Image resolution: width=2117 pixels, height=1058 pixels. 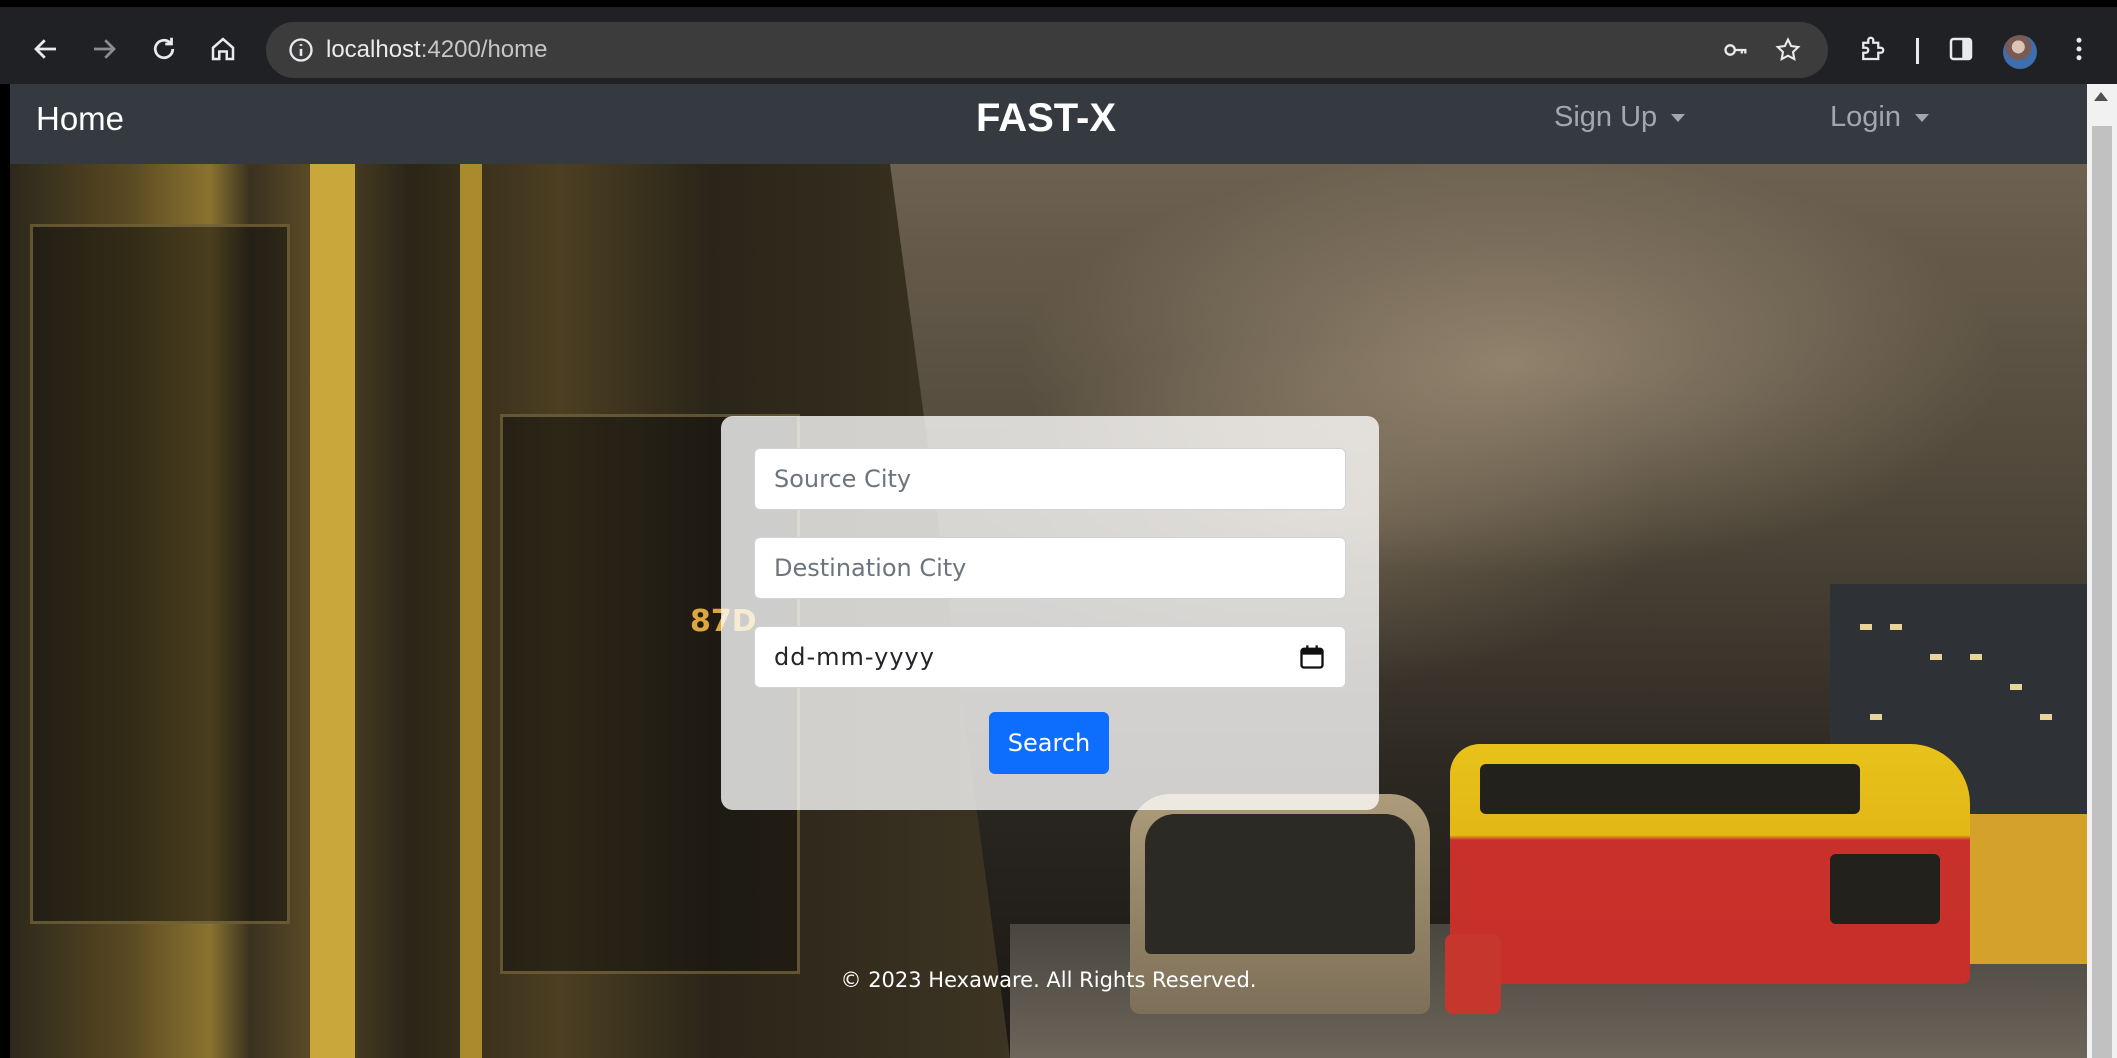 What do you see at coordinates (1049, 743) in the screenshot?
I see `search-button: Search` at bounding box center [1049, 743].